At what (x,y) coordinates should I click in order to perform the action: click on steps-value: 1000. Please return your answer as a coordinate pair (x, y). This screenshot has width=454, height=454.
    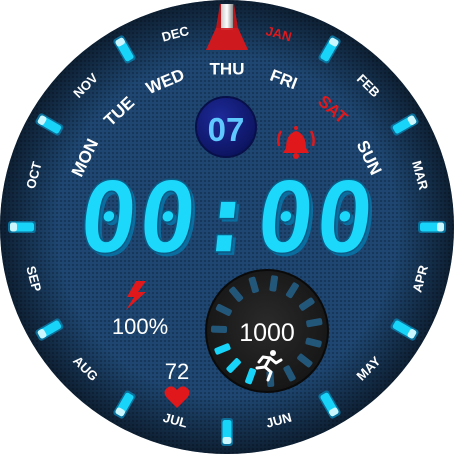
    Looking at the image, I should click on (267, 333).